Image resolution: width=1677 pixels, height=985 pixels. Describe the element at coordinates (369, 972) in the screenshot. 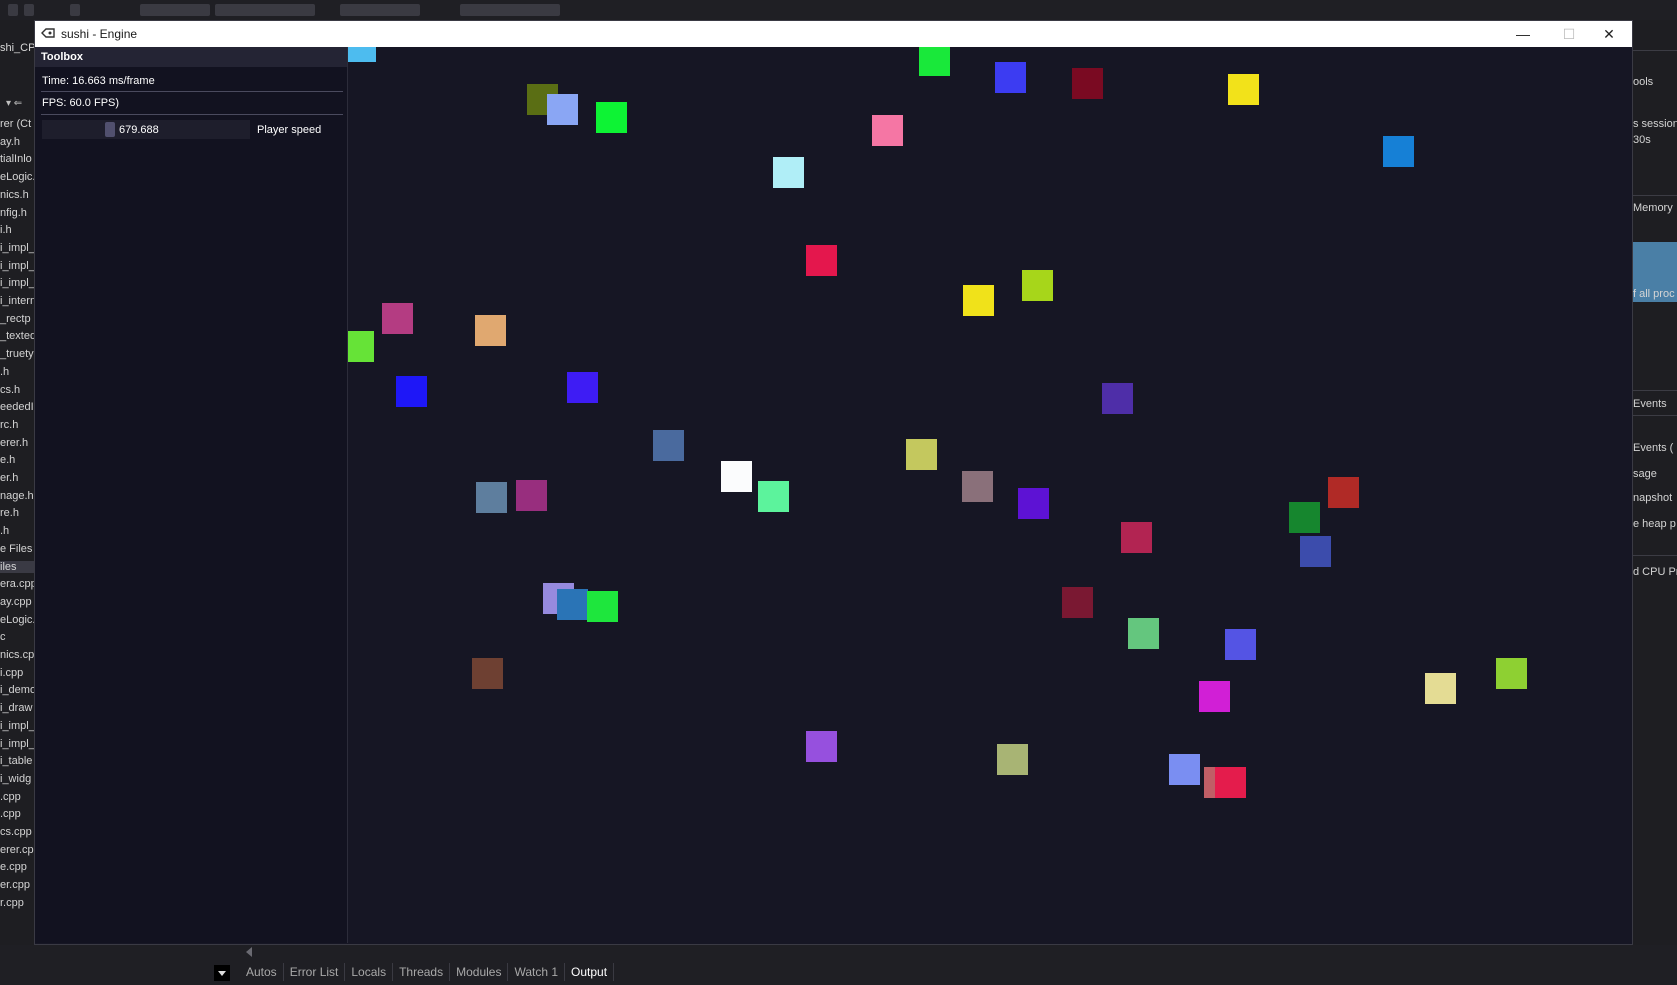

I see `tab-locals: Locals` at that location.